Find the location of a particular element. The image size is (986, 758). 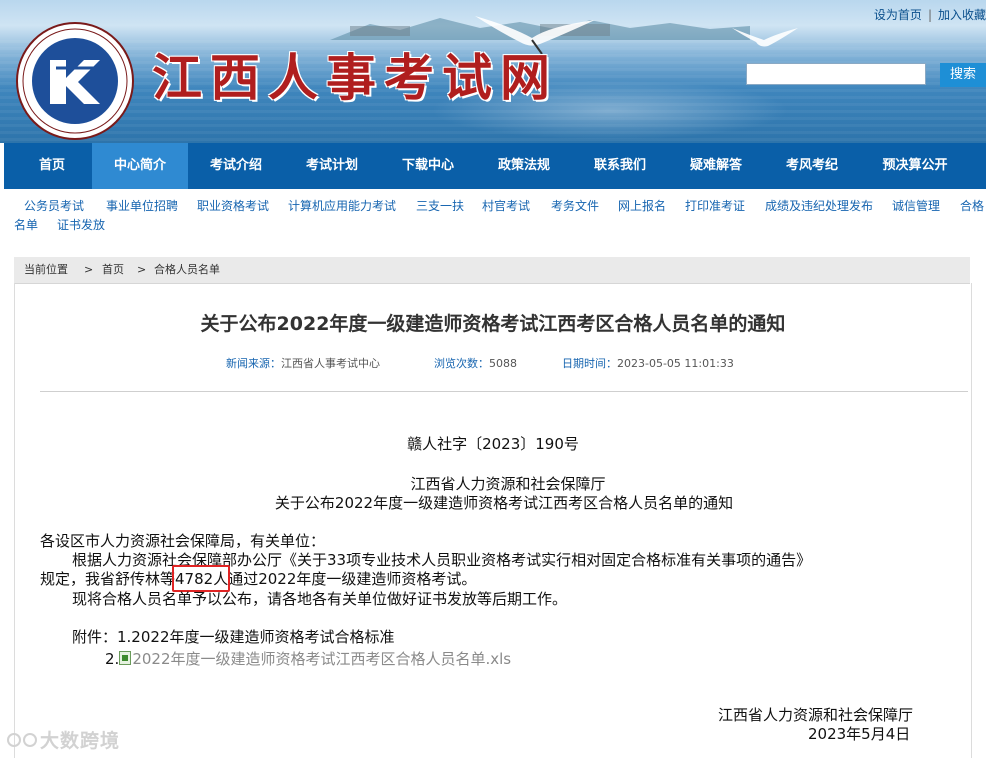

set-homepage-link: 设为首页 is located at coordinates (898, 15).